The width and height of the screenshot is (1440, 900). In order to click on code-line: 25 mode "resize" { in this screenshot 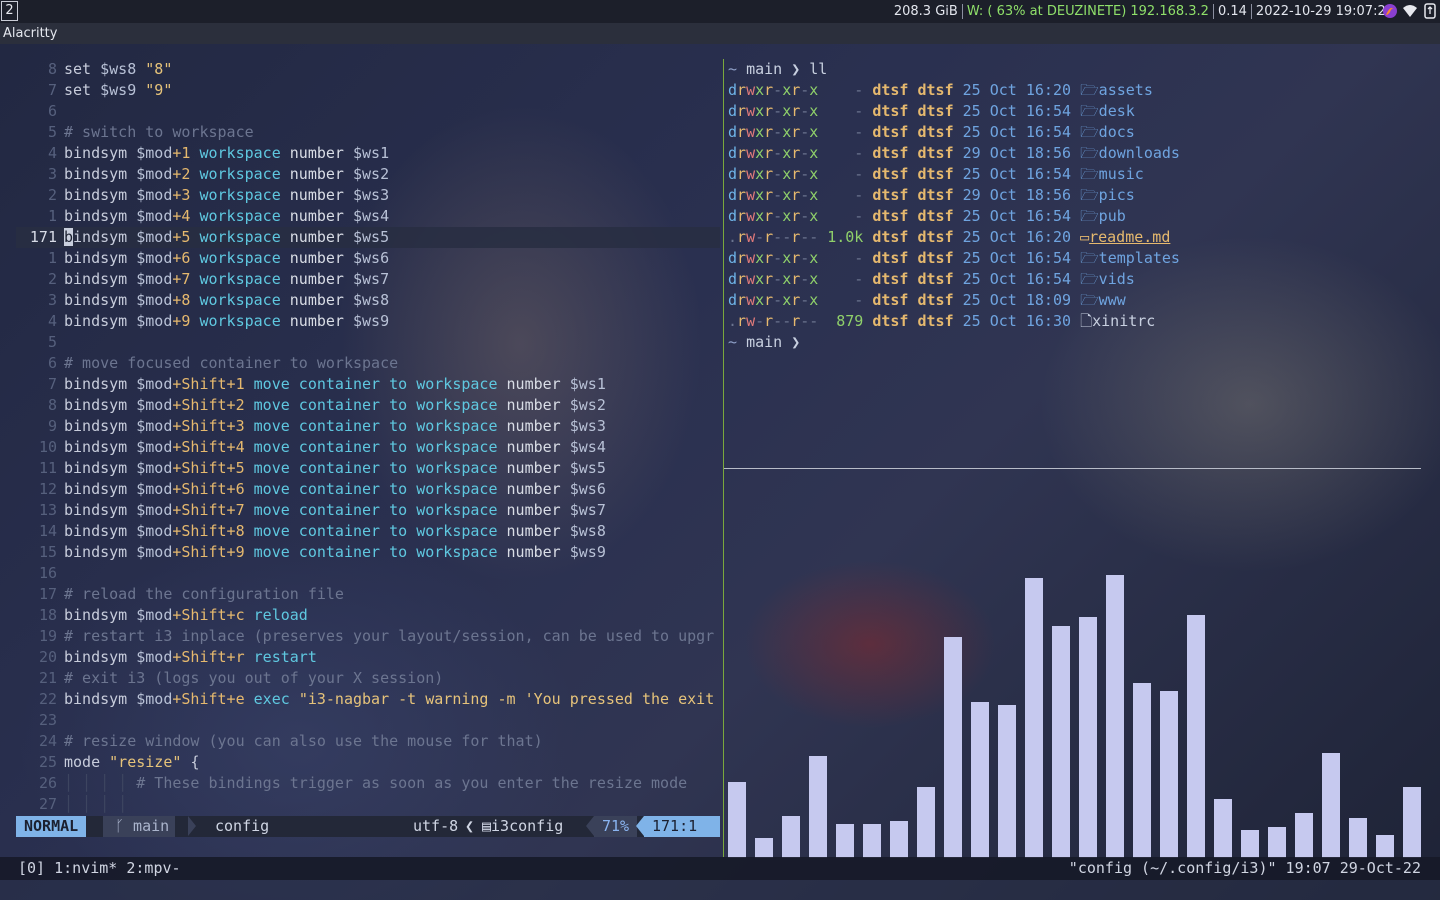, I will do `click(368, 762)`.